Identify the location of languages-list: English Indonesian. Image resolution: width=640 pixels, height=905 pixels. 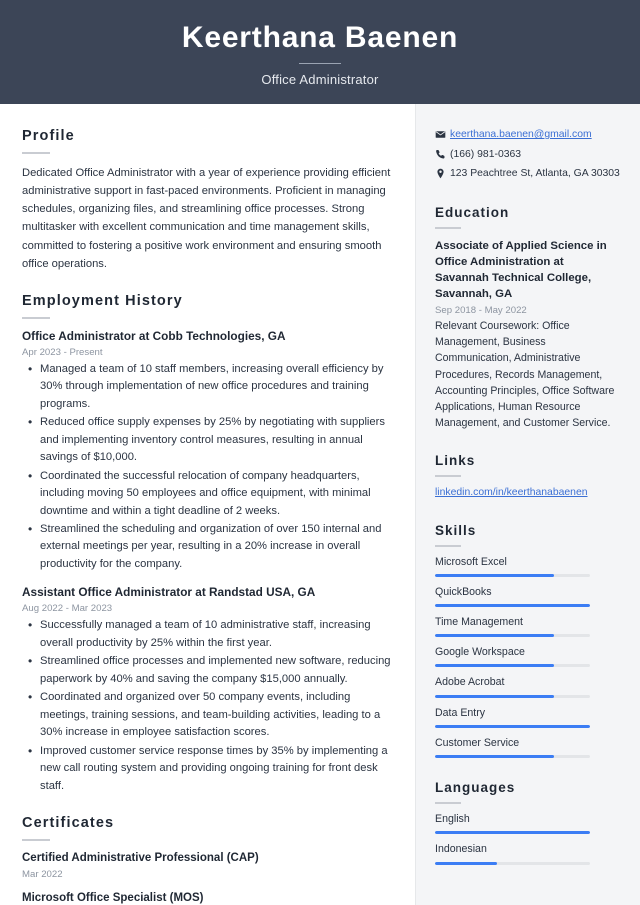
(527, 839).